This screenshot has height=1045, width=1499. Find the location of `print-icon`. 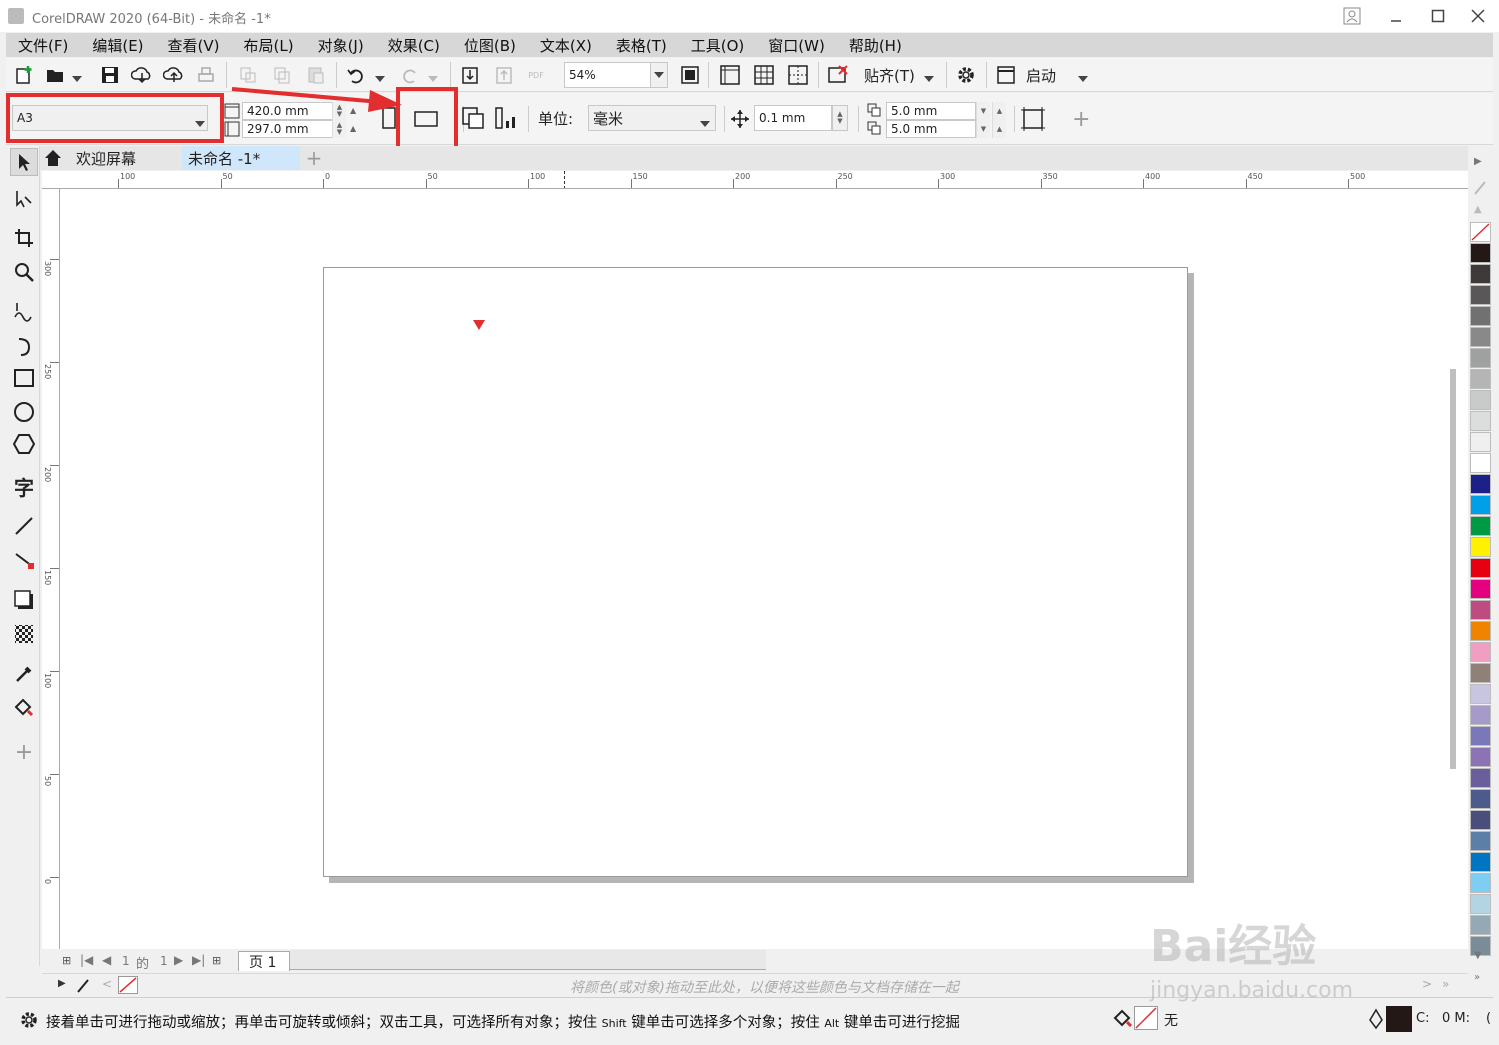

print-icon is located at coordinates (206, 75).